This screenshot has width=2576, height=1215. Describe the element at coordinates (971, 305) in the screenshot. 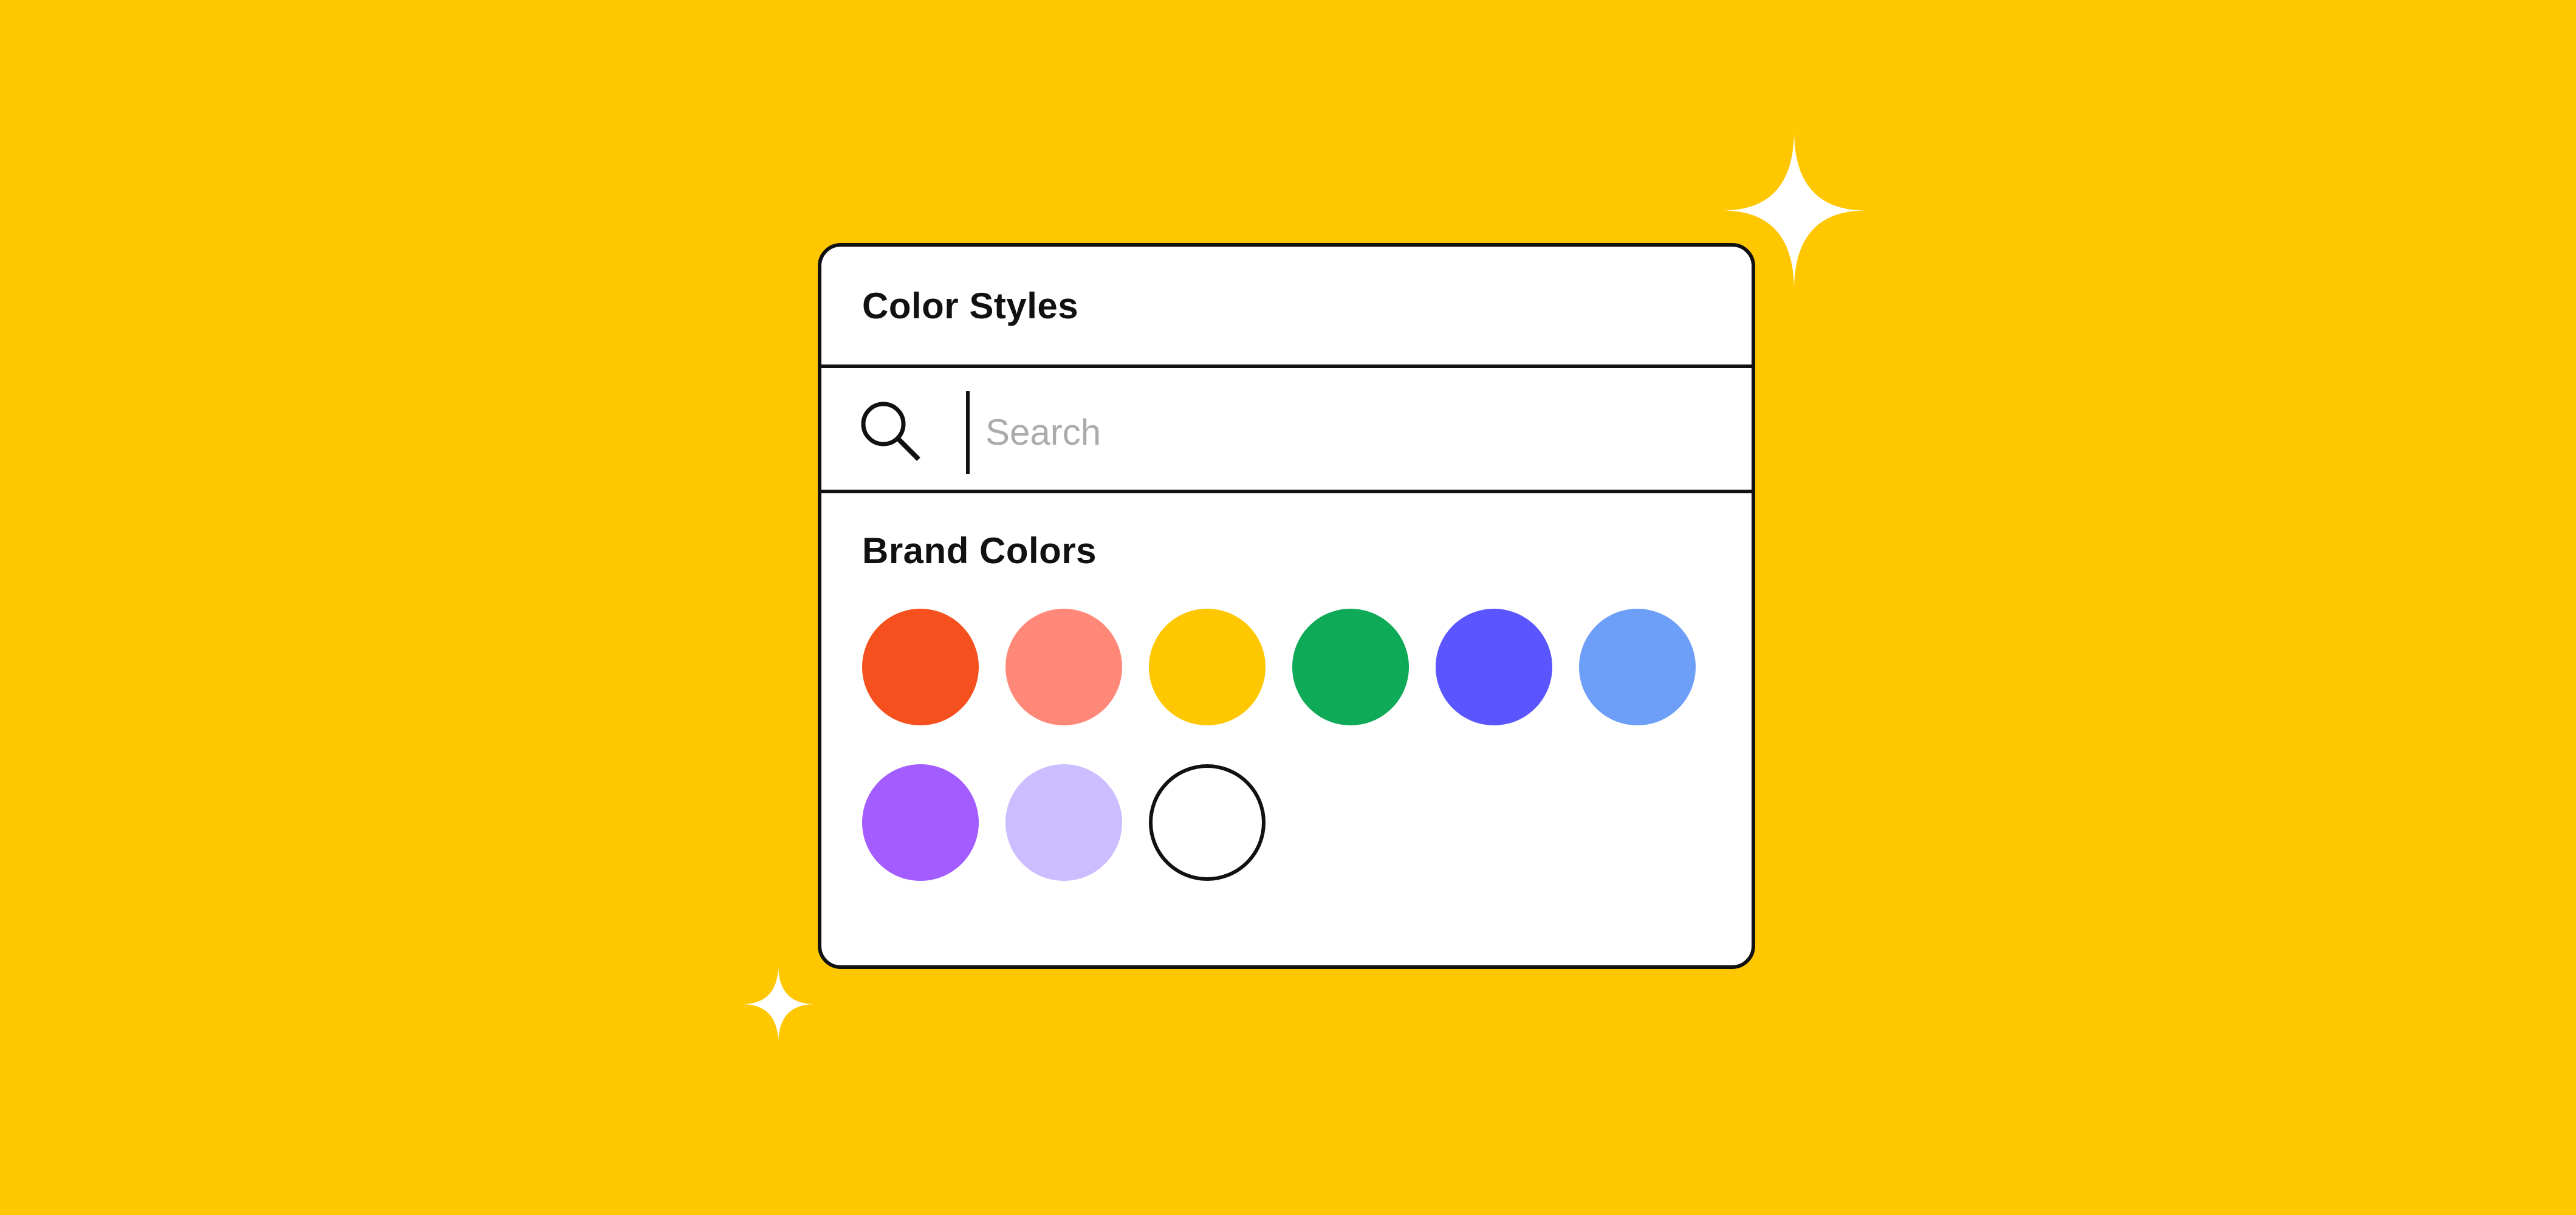

I see `panel-title: Color Styles` at that location.